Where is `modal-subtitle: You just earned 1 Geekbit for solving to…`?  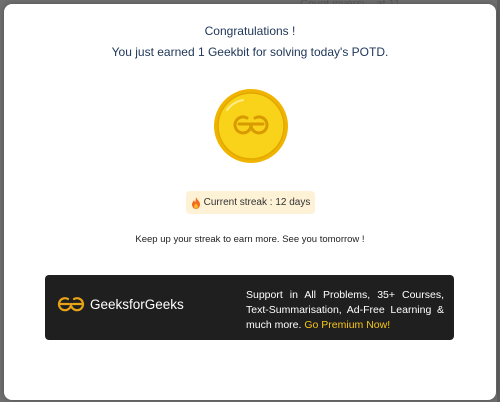
modal-subtitle: You just earned 1 Geekbit for solving to… is located at coordinates (250, 52).